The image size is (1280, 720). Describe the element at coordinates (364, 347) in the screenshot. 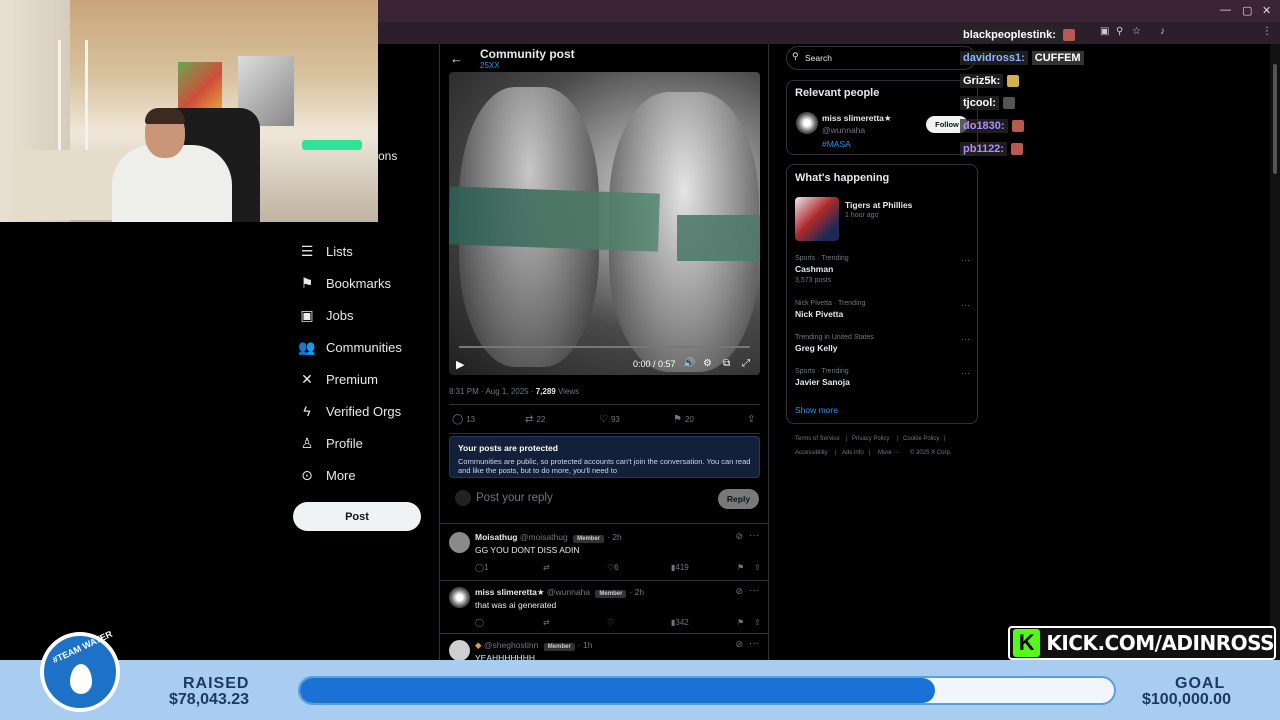

I see `nav-label: Communities` at that location.